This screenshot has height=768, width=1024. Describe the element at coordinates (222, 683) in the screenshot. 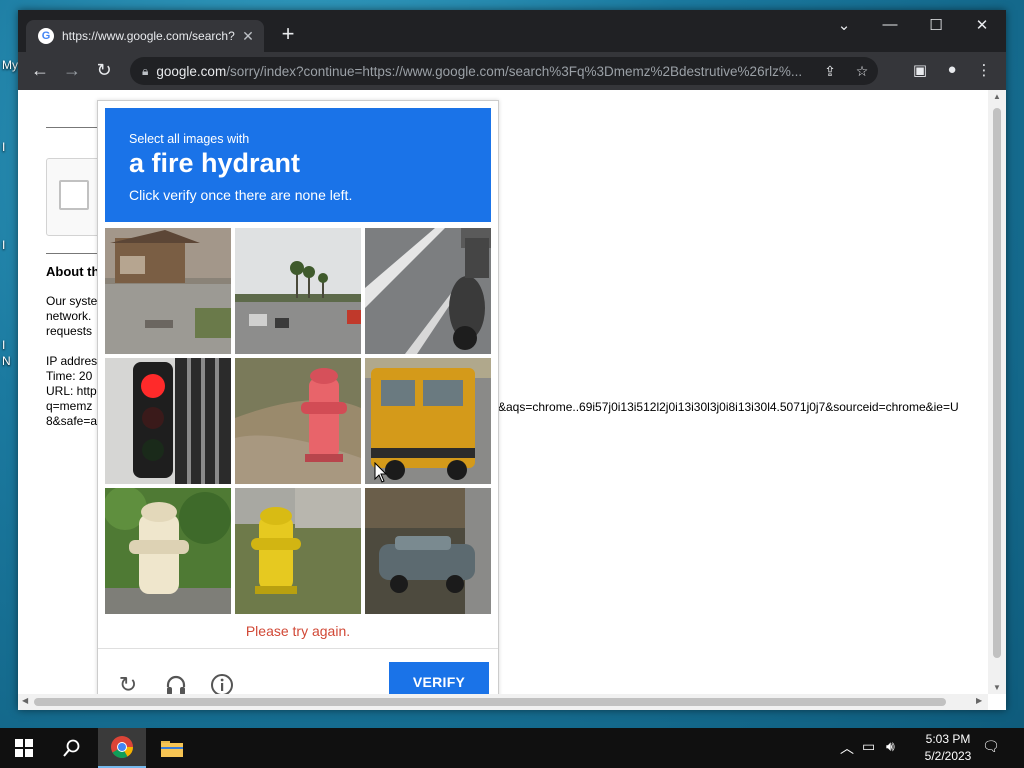

I see `info-icon` at that location.